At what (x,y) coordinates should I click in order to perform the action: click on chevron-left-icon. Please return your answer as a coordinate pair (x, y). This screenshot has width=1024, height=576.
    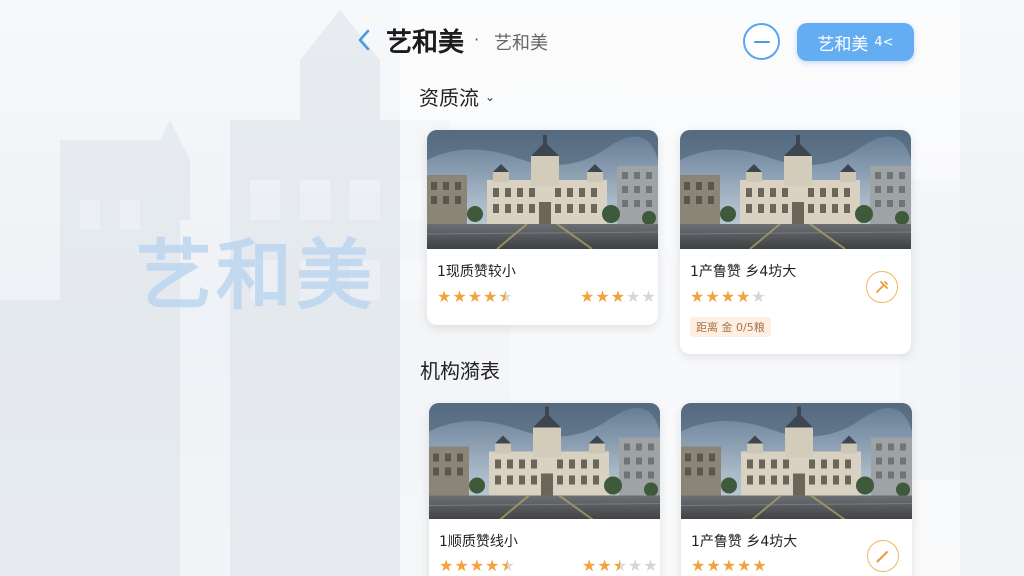
    Looking at the image, I should click on (364, 40).